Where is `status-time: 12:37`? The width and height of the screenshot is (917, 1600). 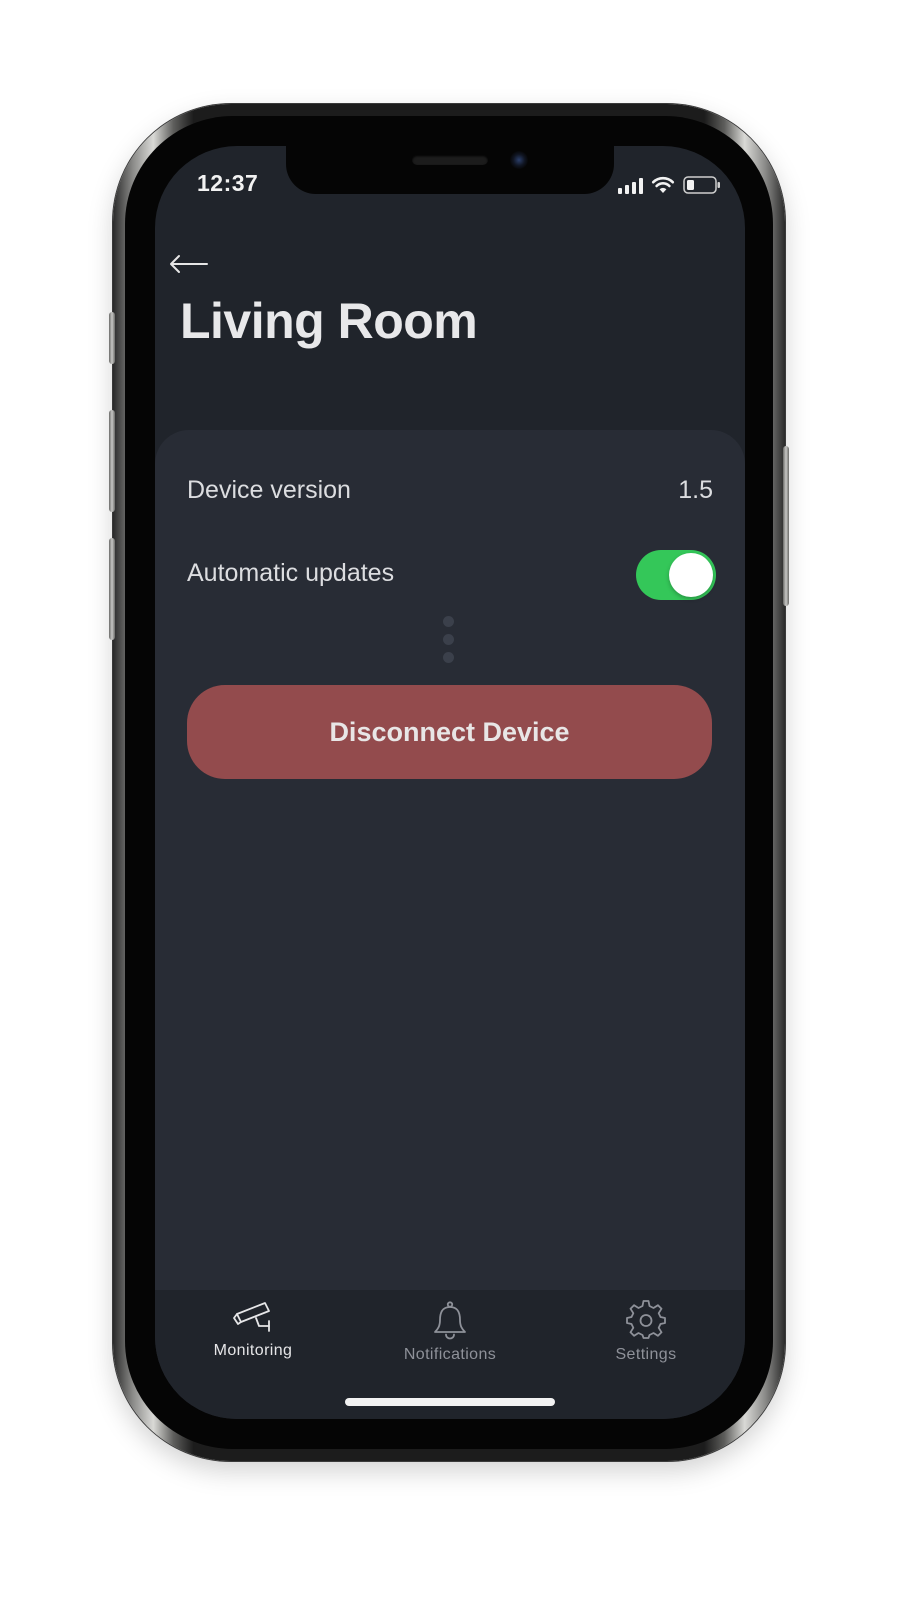
status-time: 12:37 is located at coordinates (228, 183).